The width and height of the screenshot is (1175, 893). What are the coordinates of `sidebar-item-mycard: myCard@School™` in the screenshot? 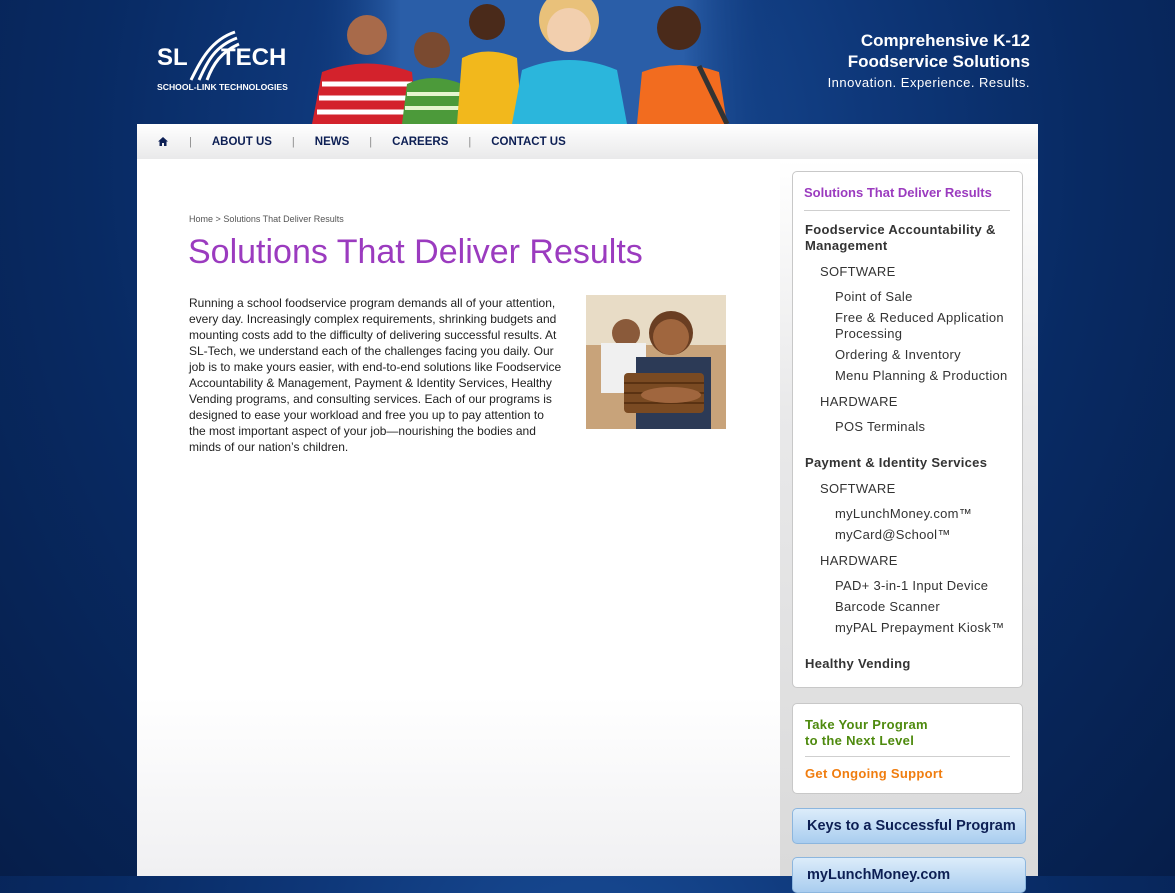 It's located at (924, 535).